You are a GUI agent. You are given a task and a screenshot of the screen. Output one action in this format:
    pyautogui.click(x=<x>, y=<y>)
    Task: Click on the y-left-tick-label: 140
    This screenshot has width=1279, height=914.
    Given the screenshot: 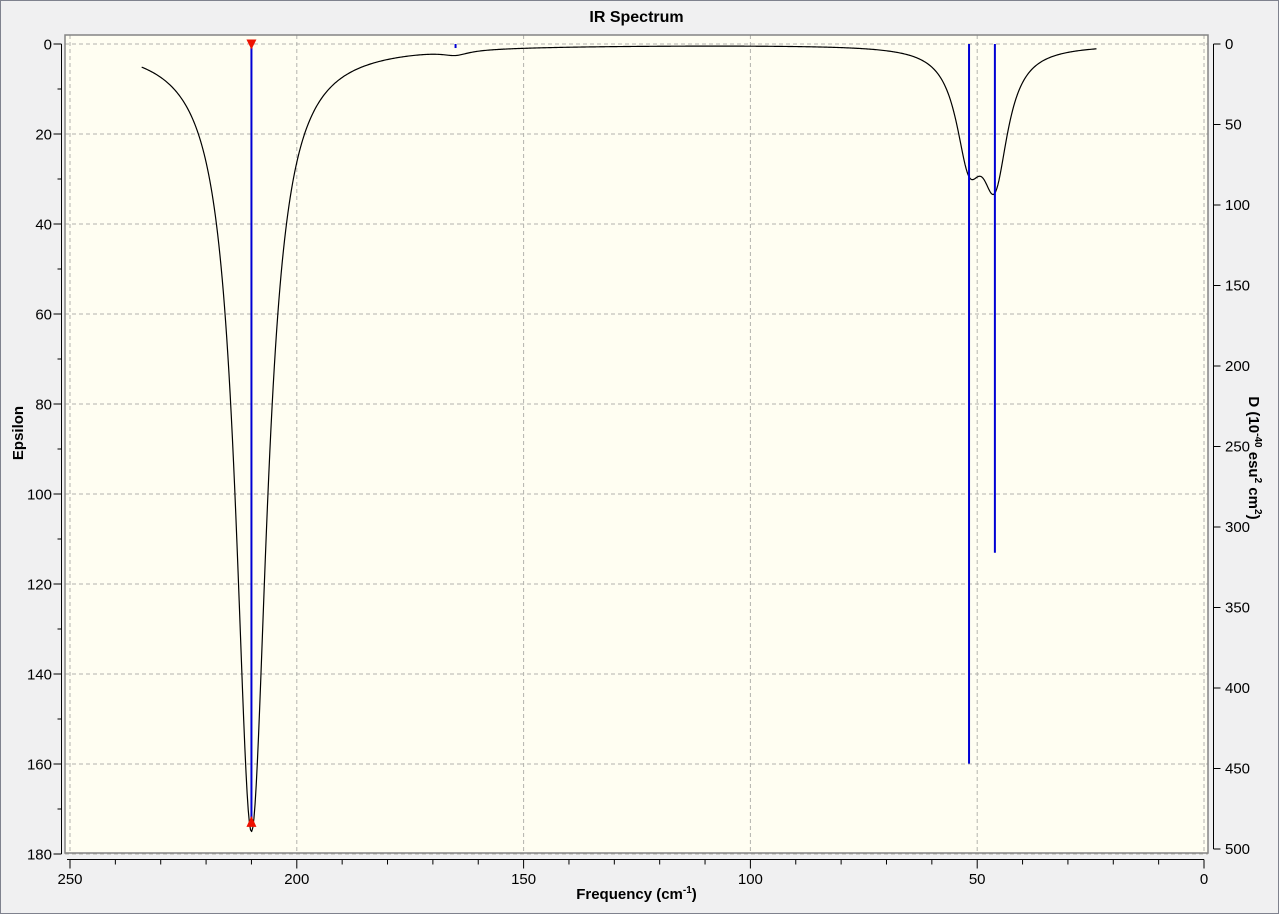 What is the action you would take?
    pyautogui.click(x=39, y=675)
    